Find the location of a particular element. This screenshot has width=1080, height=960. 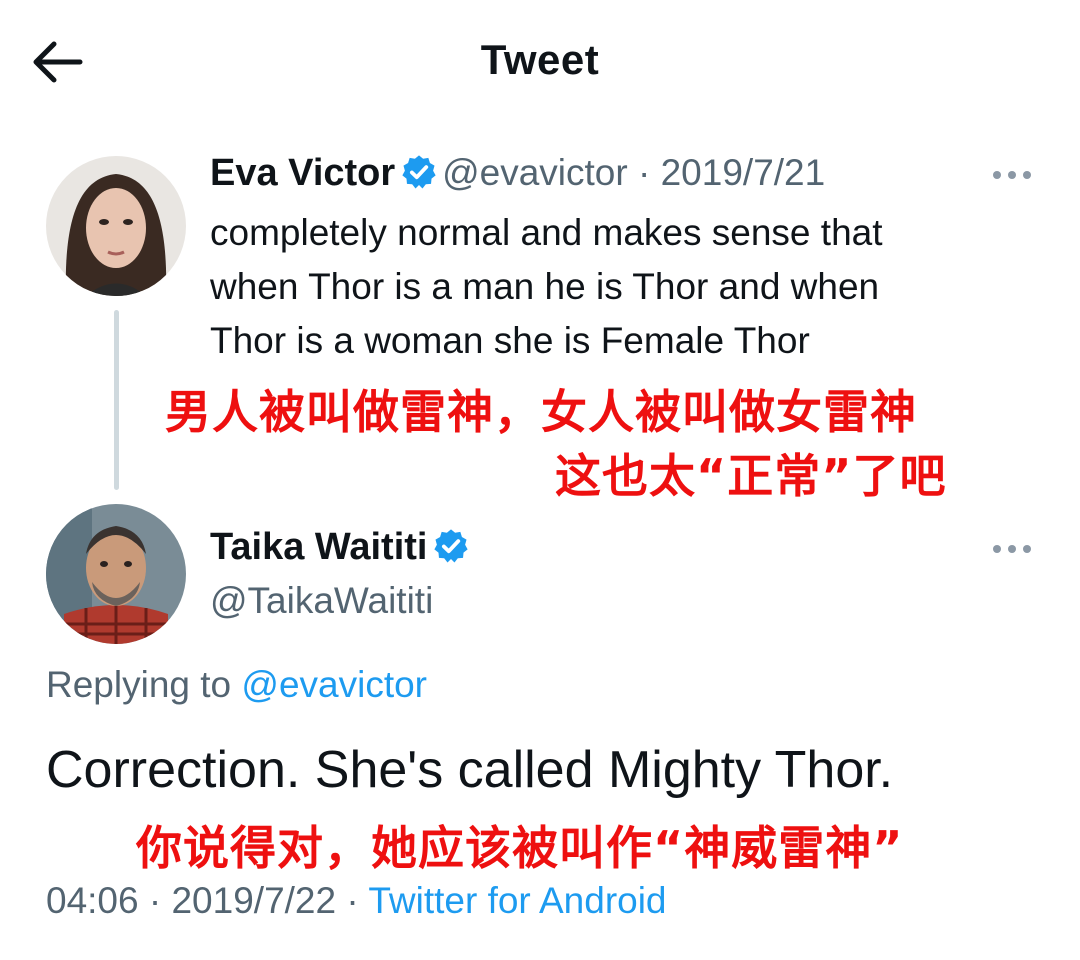

tweet-date: 2019/7/22 is located at coordinates (254, 900).